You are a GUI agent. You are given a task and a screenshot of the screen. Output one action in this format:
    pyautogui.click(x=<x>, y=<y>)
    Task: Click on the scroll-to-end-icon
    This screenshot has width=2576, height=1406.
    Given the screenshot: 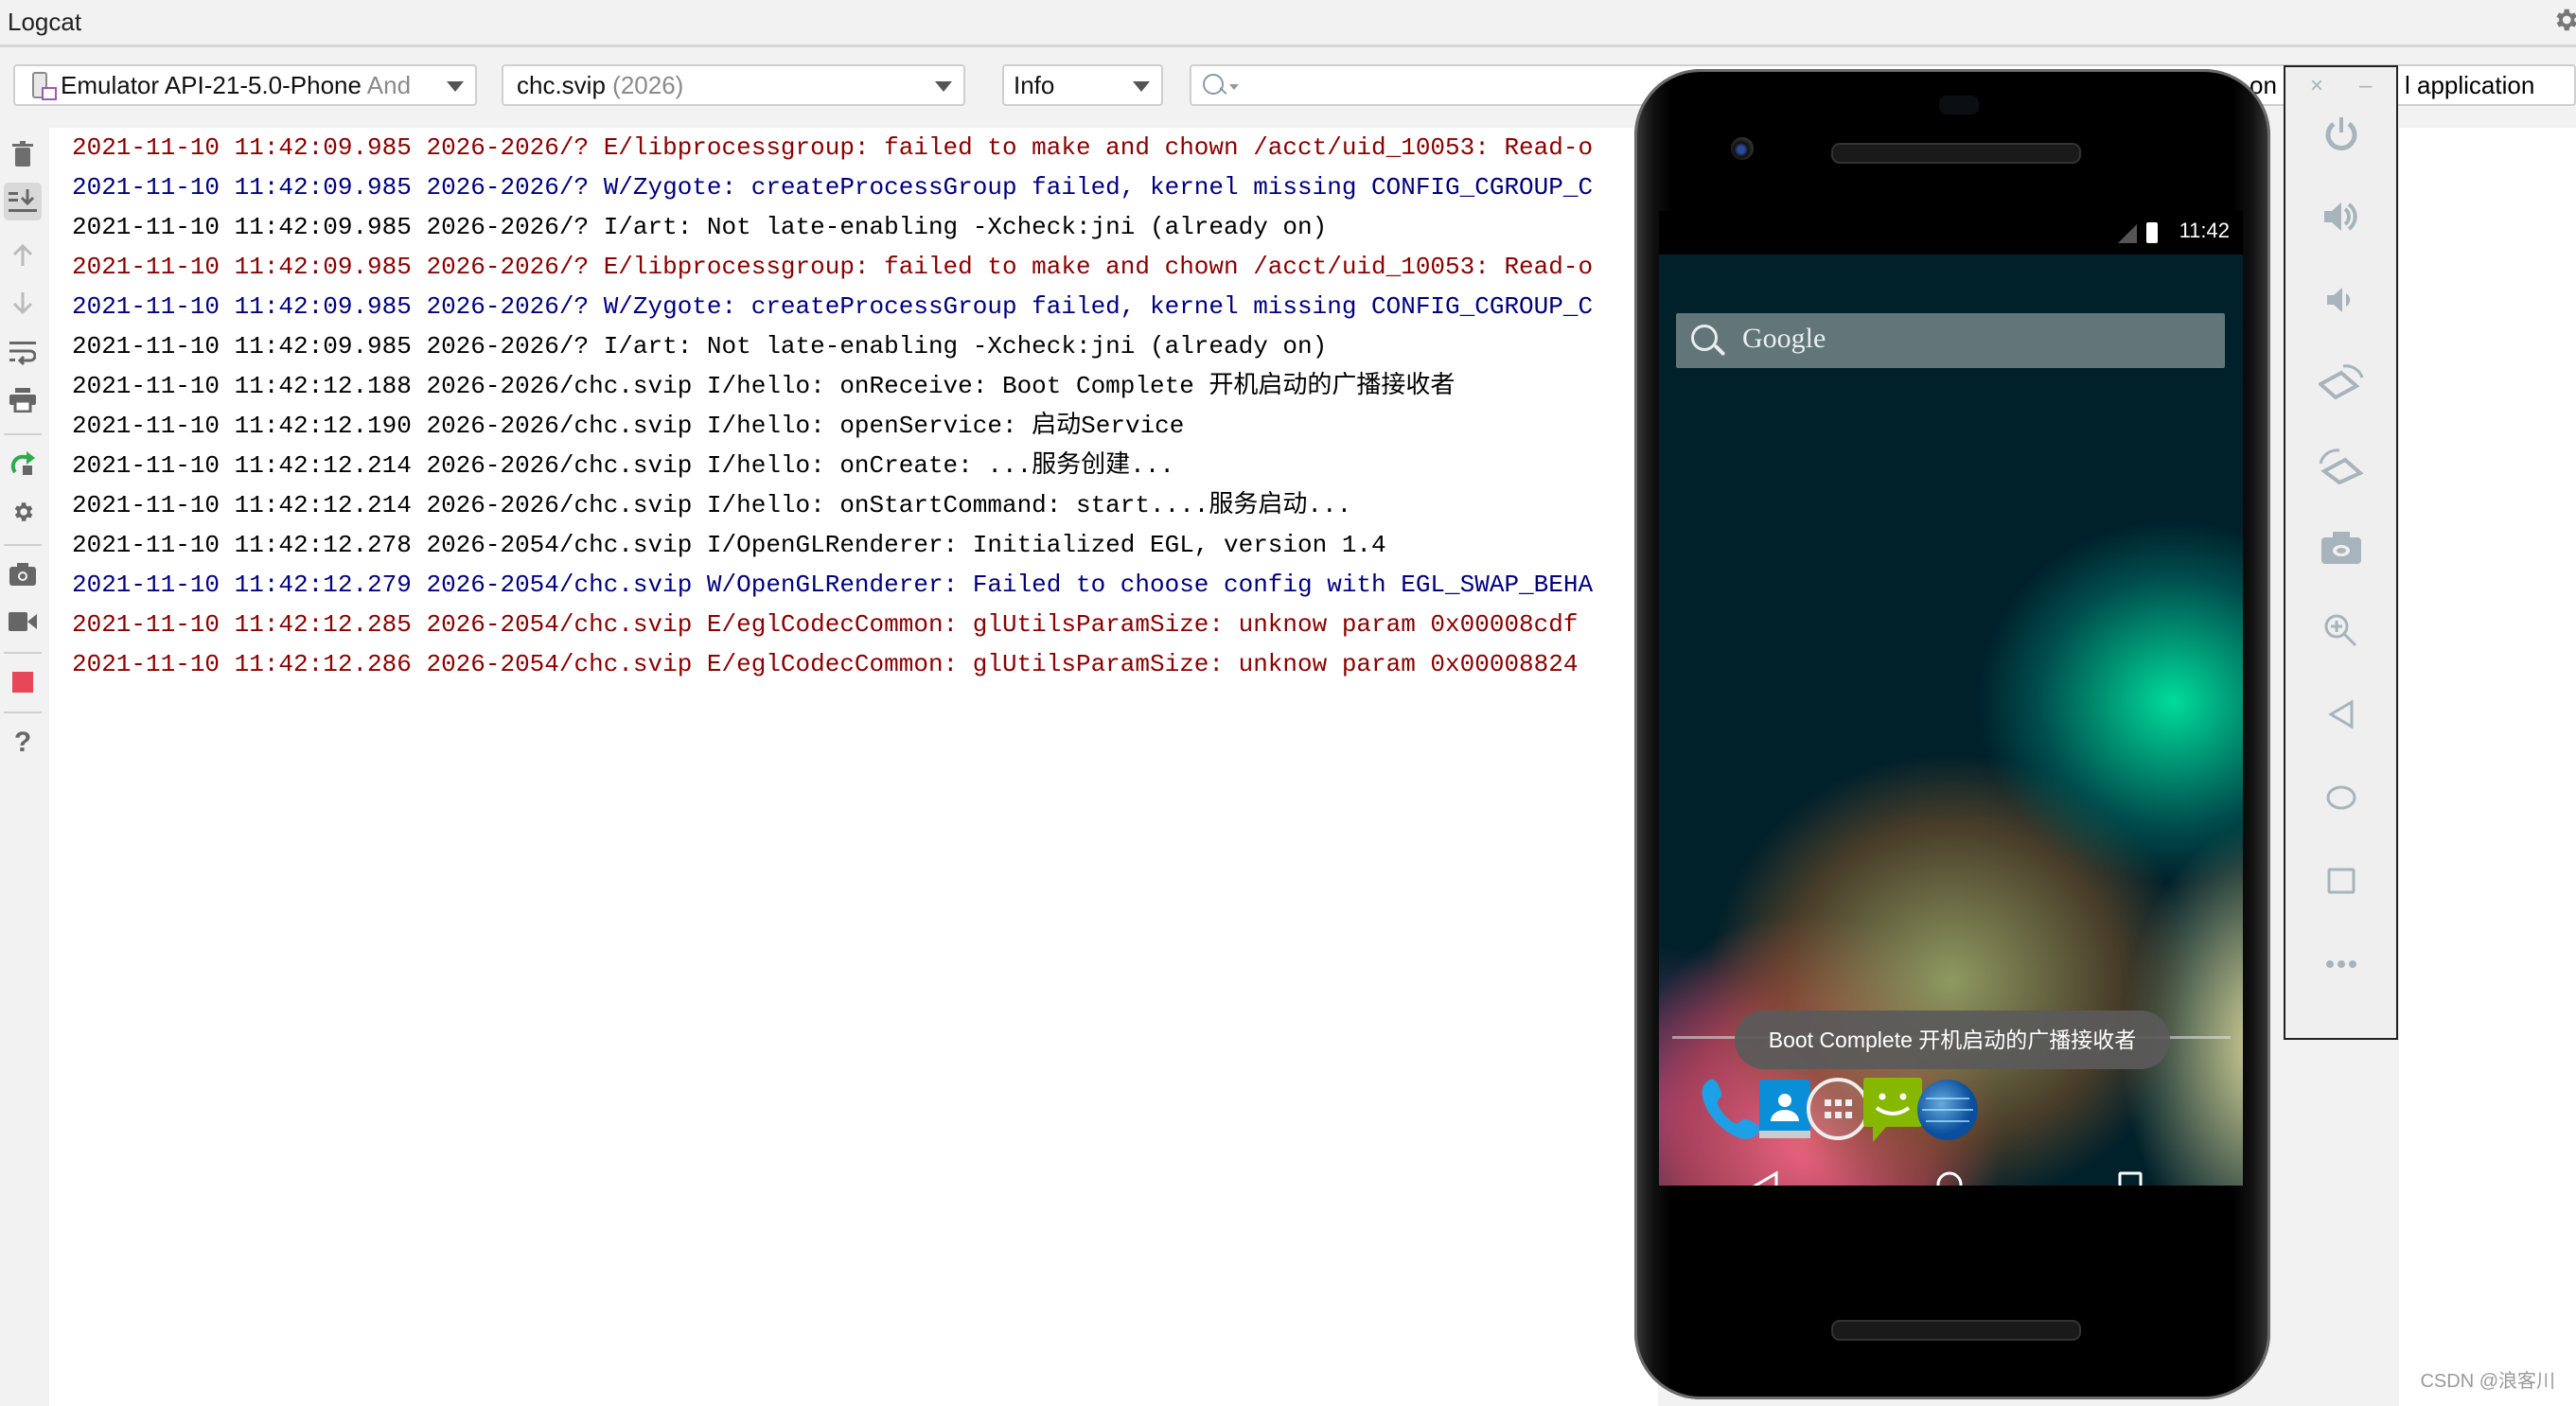 What is the action you would take?
    pyautogui.click(x=23, y=200)
    